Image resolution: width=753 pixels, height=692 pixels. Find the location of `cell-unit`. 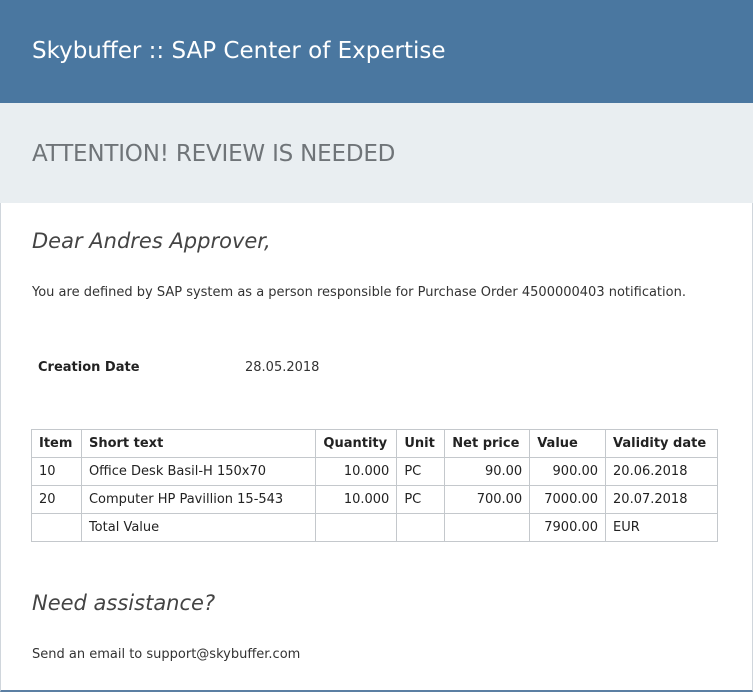

cell-unit is located at coordinates (421, 527).